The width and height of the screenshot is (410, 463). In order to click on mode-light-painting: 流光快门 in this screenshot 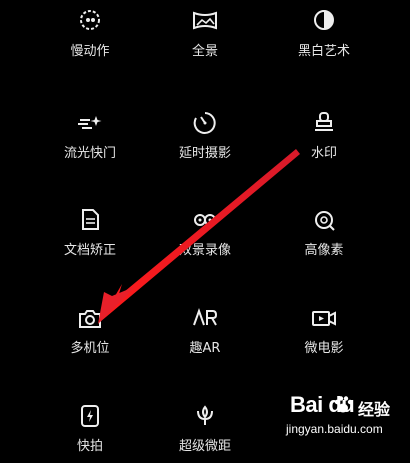, I will do `click(90, 140)`.